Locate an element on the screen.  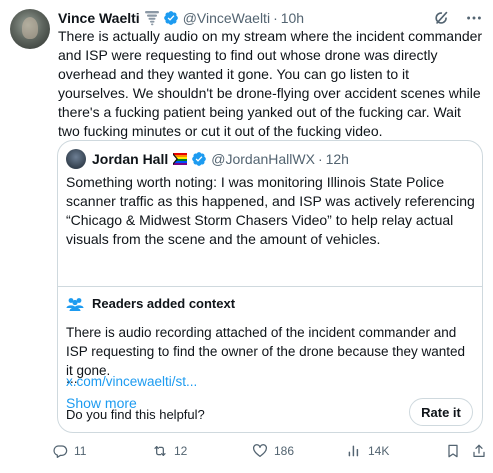
reply-icon is located at coordinates (60, 451).